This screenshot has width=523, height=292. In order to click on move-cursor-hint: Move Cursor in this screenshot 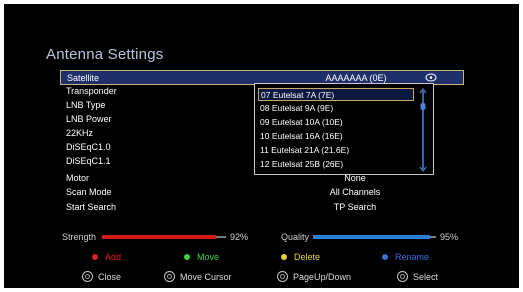, I will do `click(206, 277)`.